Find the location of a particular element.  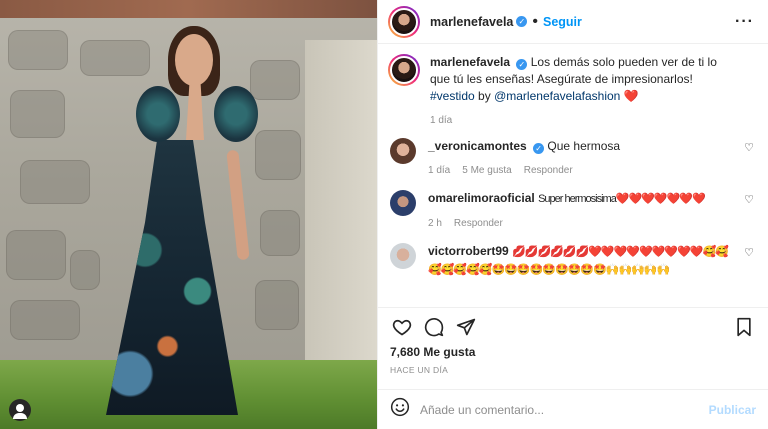

publish-button: Publicar is located at coordinates (732, 410).